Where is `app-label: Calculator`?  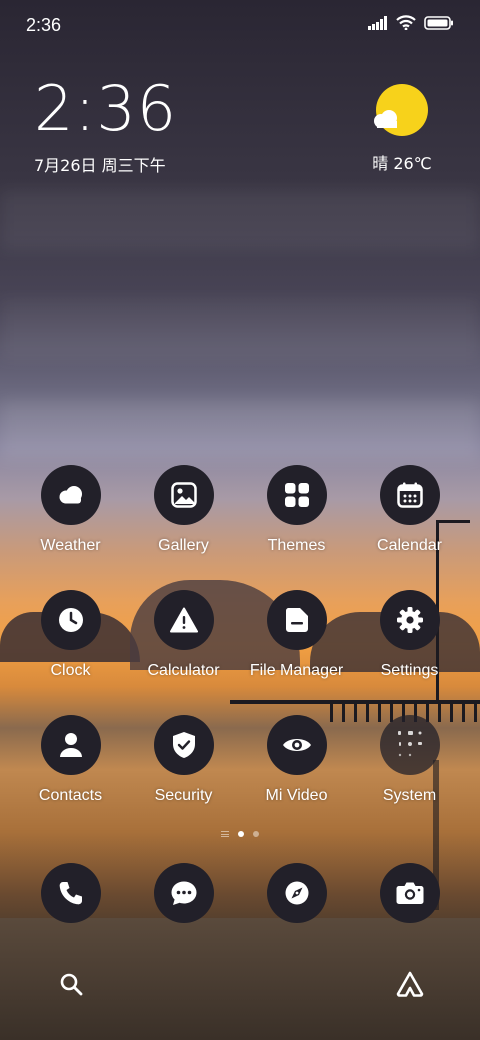 app-label: Calculator is located at coordinates (183, 670).